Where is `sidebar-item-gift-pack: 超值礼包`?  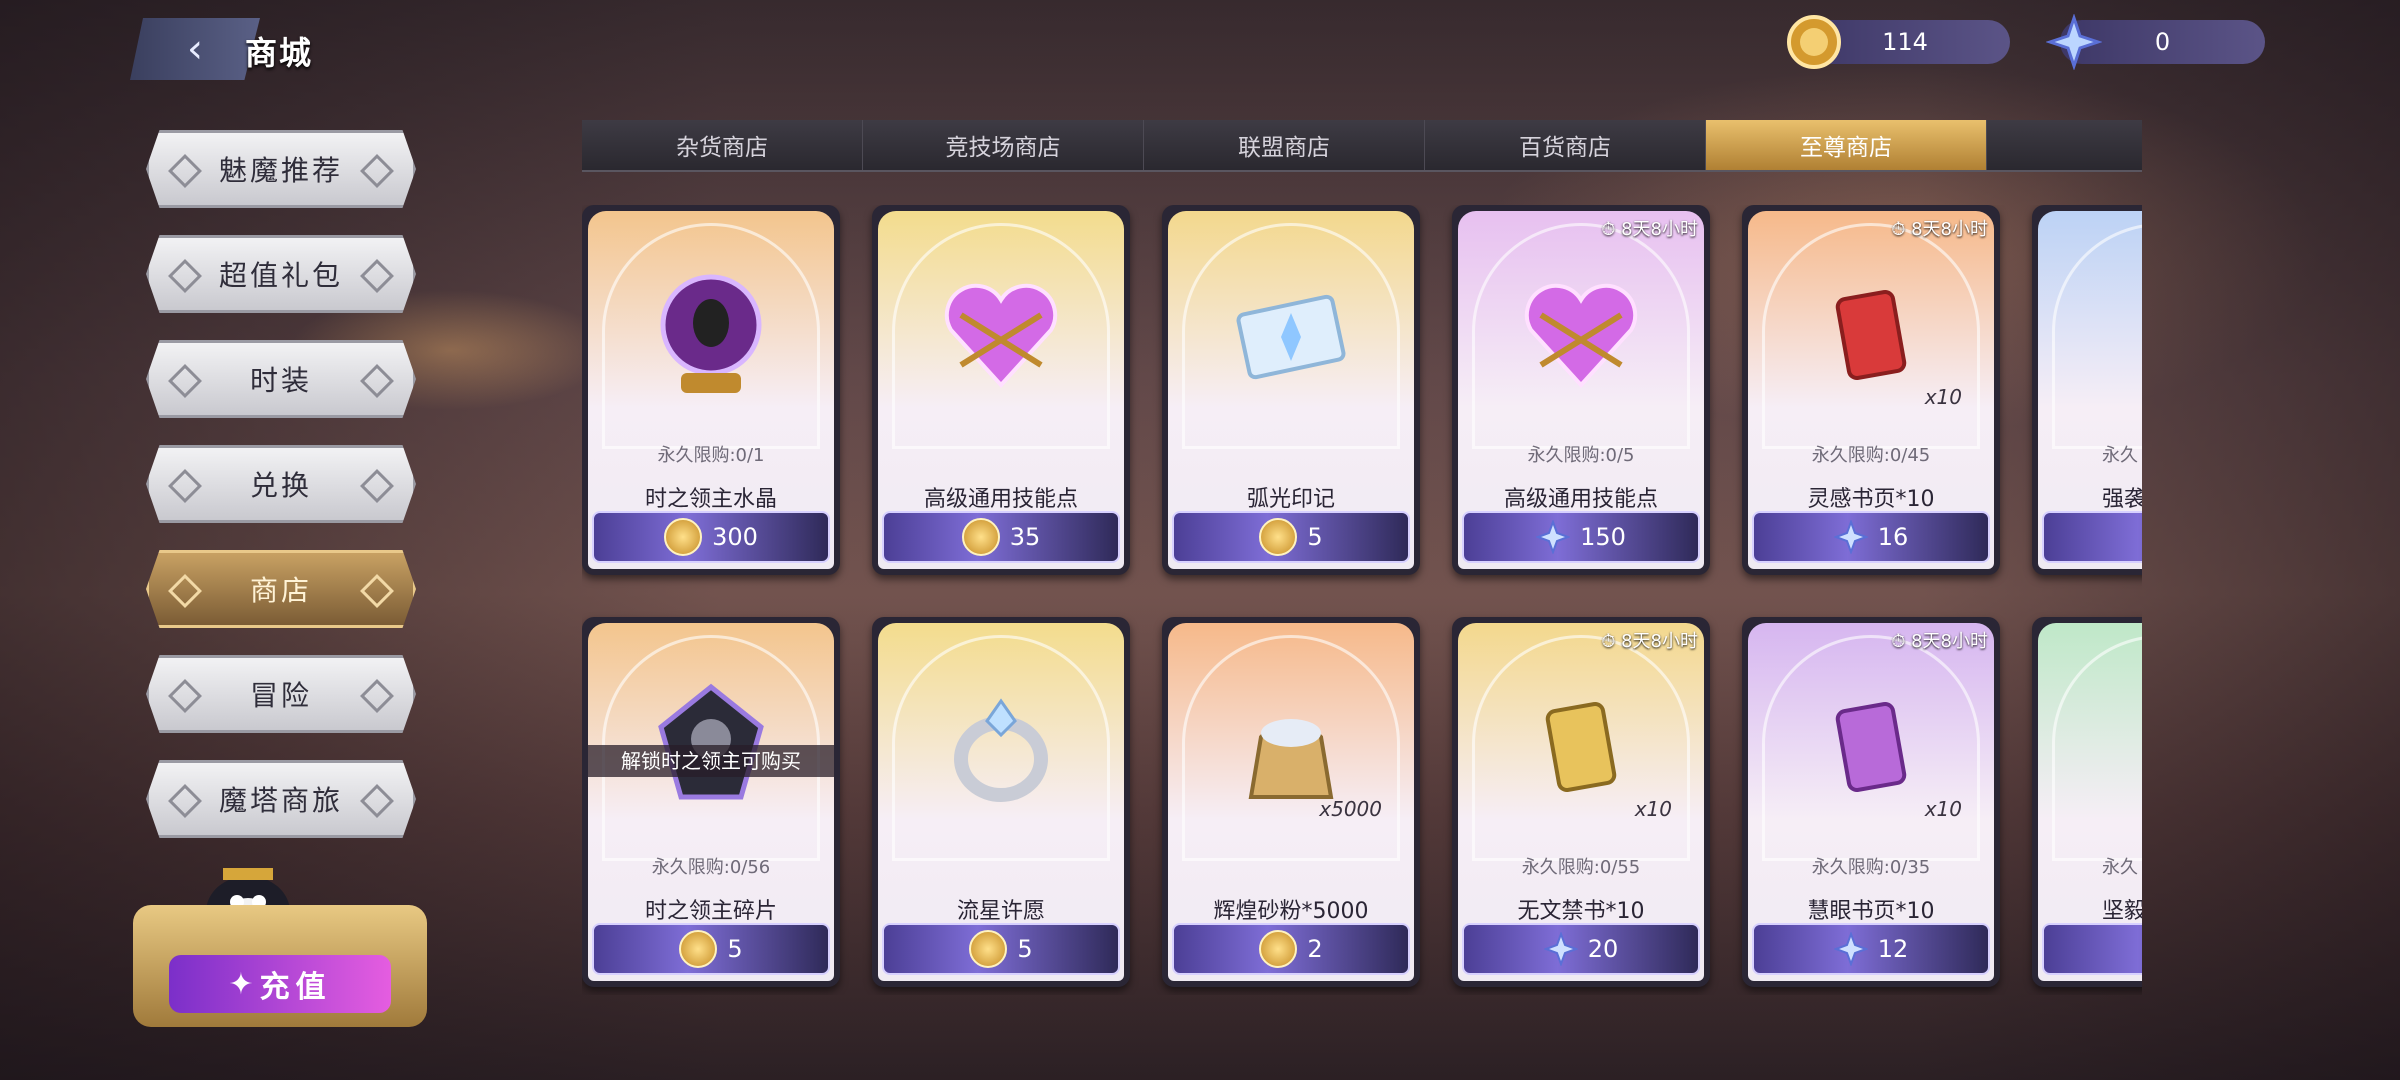 sidebar-item-gift-pack: 超值礼包 is located at coordinates (281, 274).